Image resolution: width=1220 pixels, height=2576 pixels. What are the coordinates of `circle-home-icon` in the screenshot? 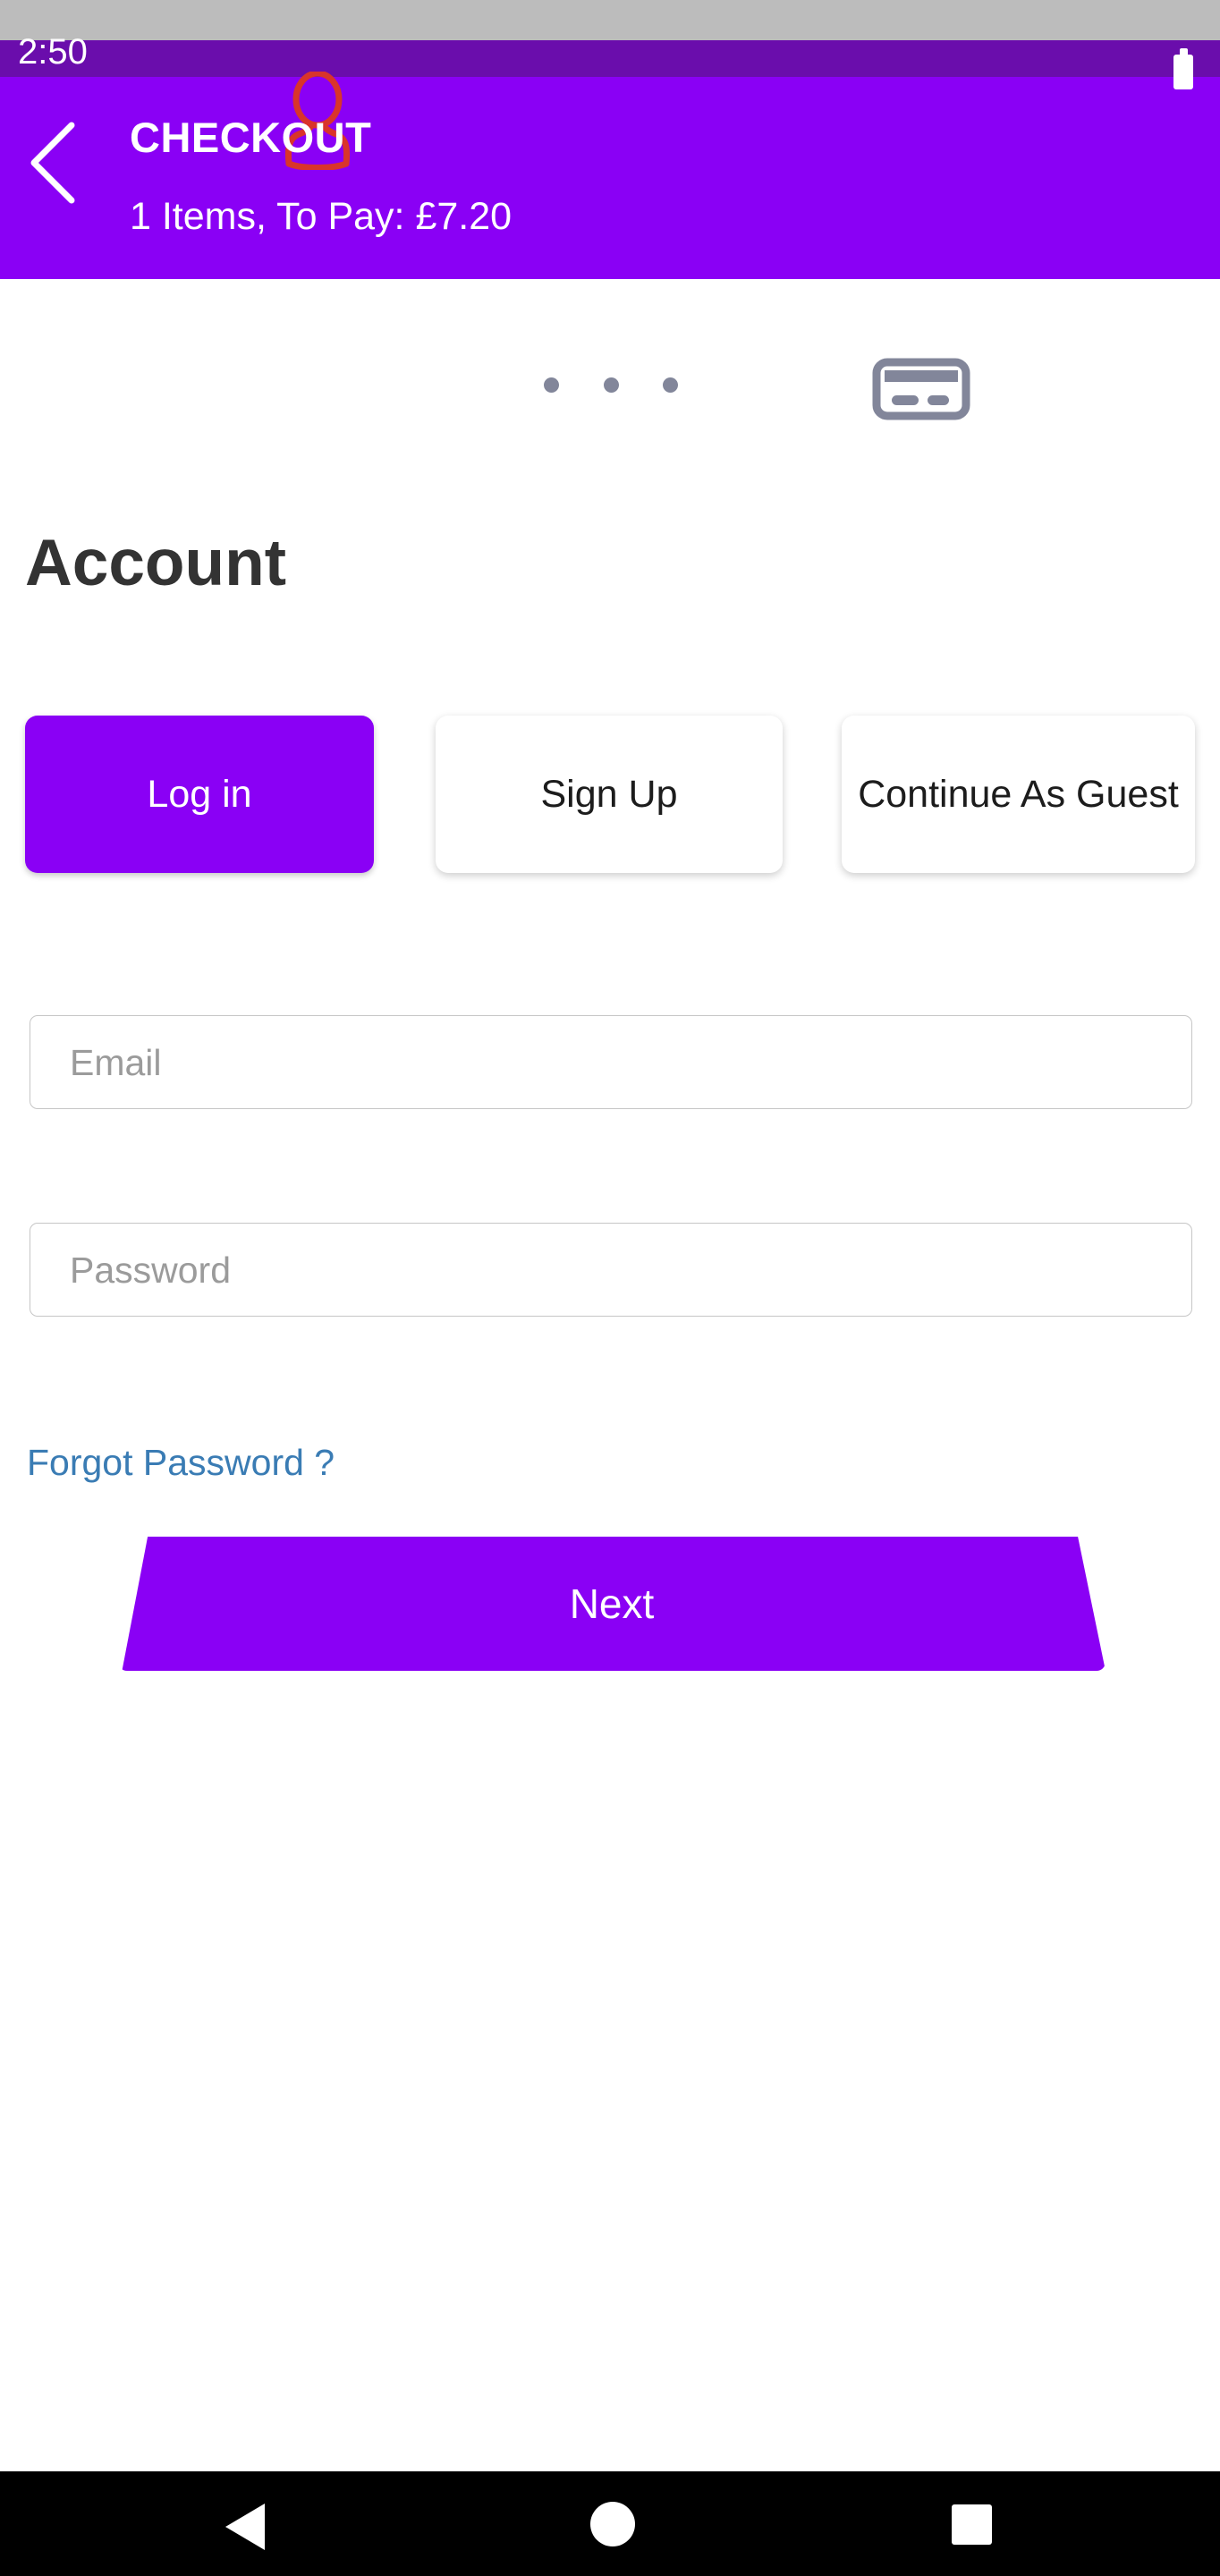 It's located at (612, 2524).